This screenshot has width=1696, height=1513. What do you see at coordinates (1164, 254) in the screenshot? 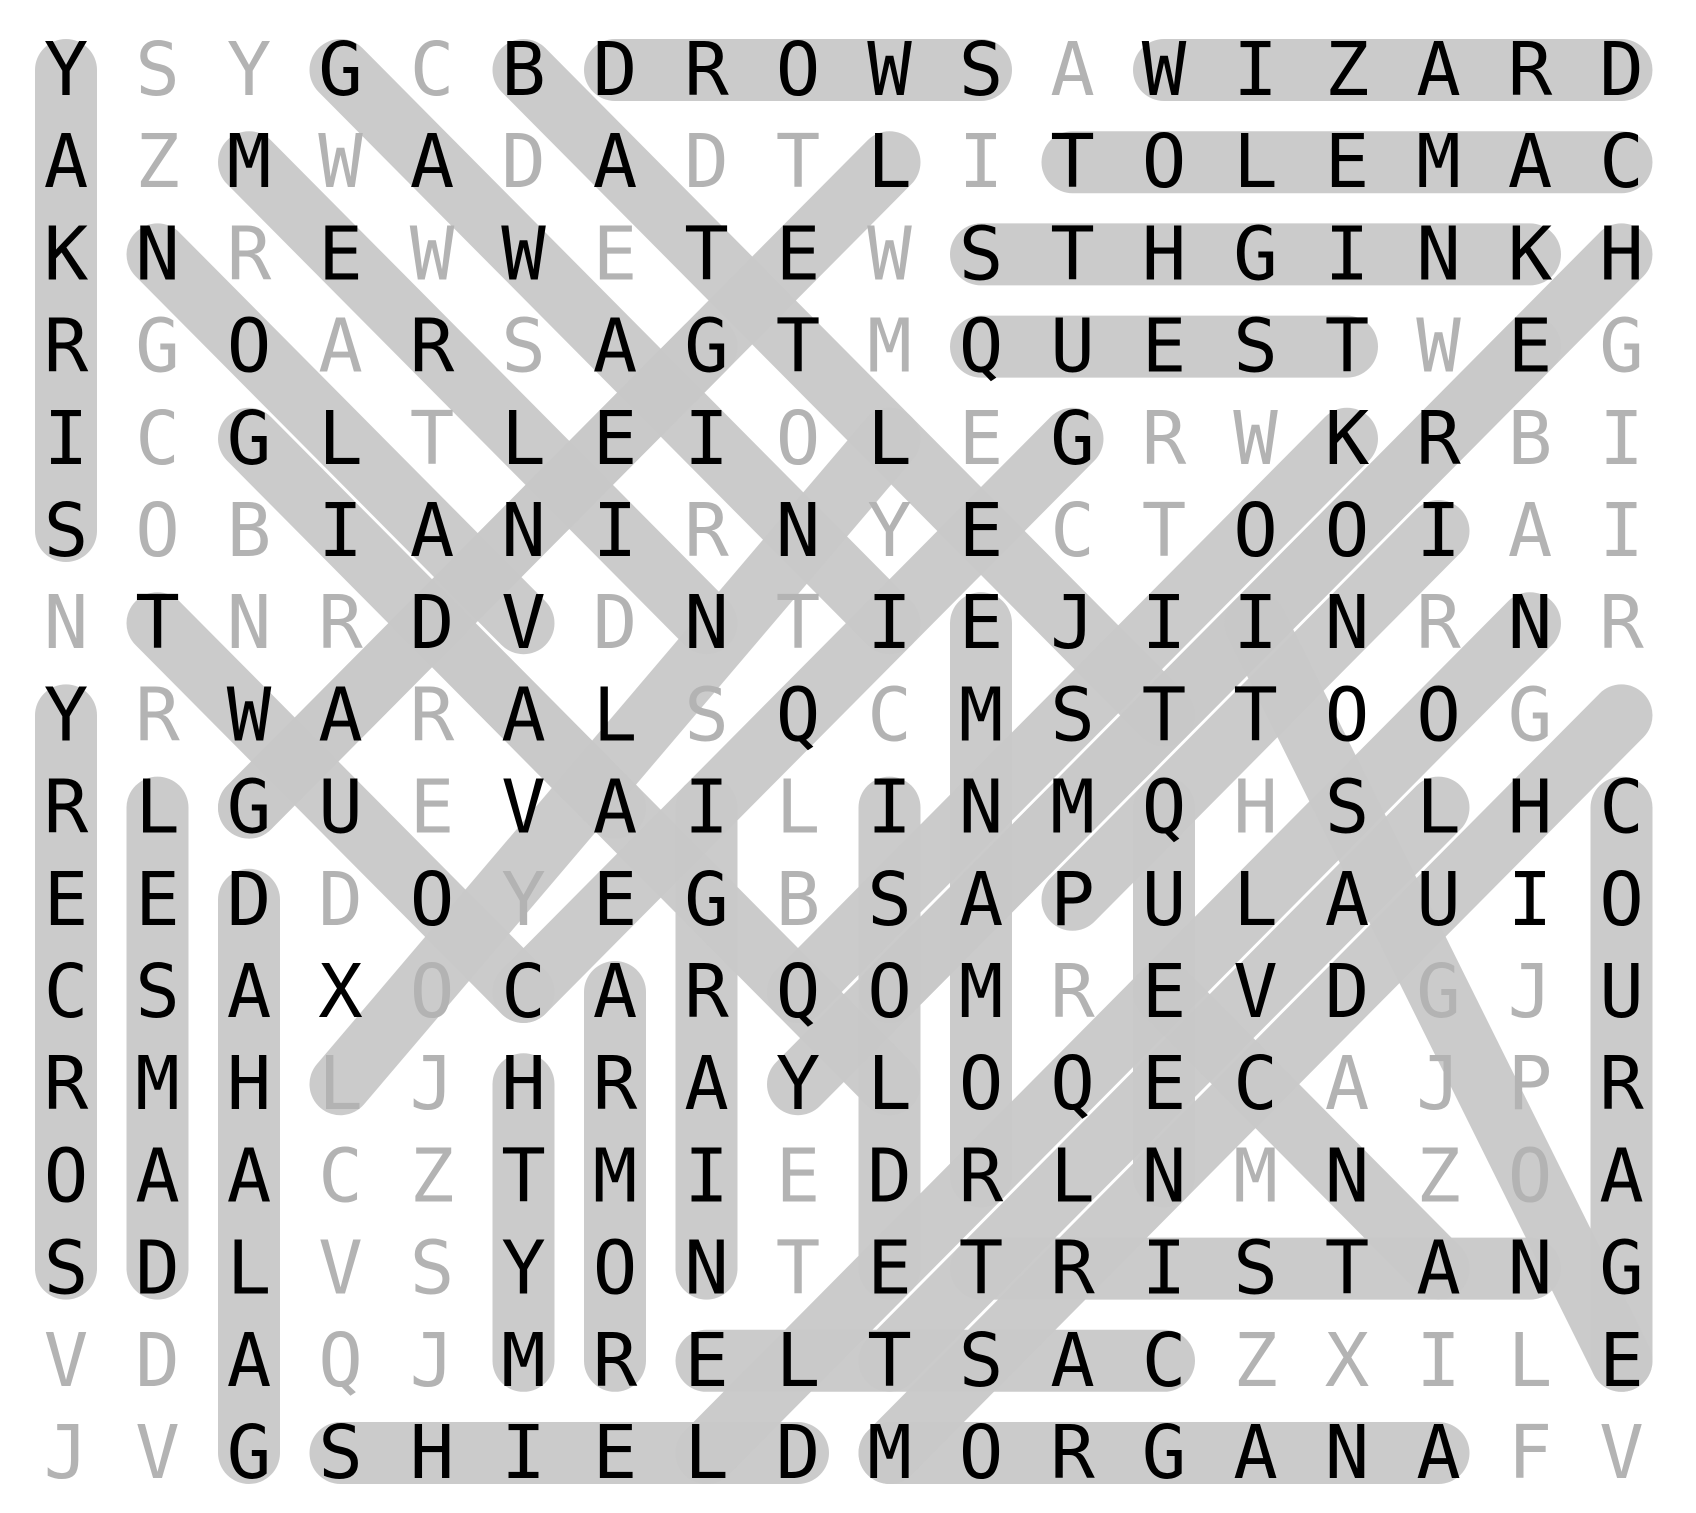
I see `letter-cell: H` at bounding box center [1164, 254].